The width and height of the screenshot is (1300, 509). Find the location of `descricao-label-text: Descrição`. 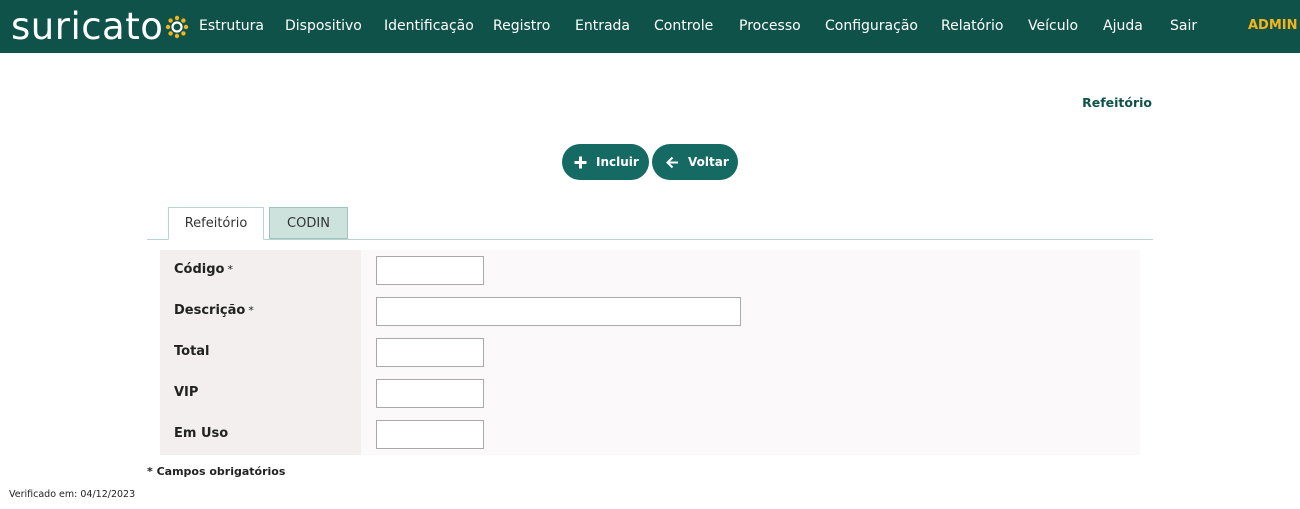

descricao-label-text: Descrição is located at coordinates (210, 310).